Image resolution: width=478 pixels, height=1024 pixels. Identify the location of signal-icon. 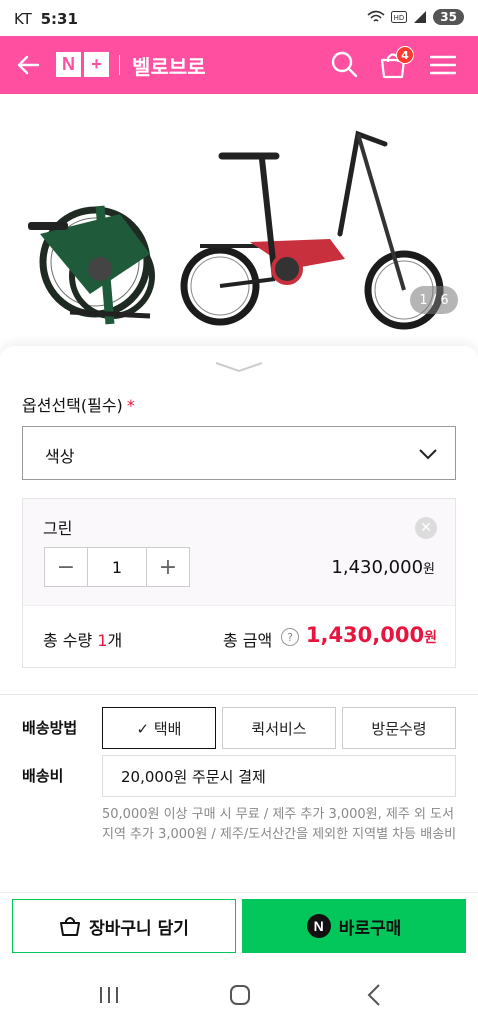
(420, 17).